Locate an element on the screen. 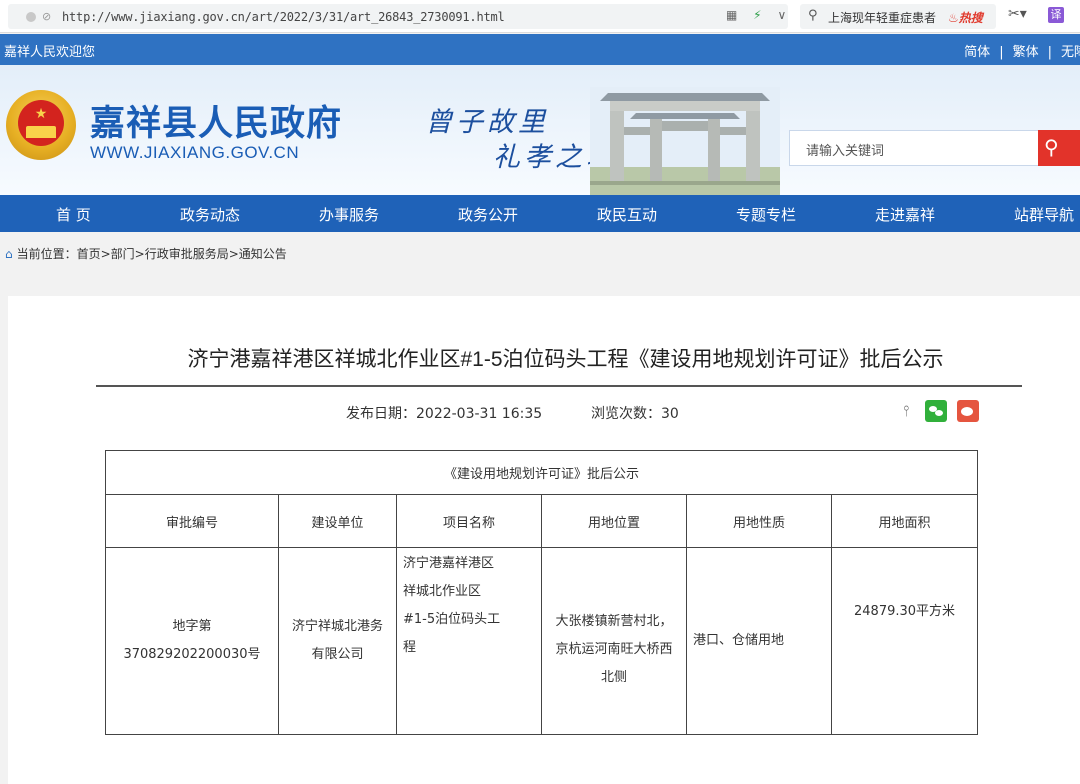  welcome-text: 嘉祥人民欢迎您 is located at coordinates (50, 52).